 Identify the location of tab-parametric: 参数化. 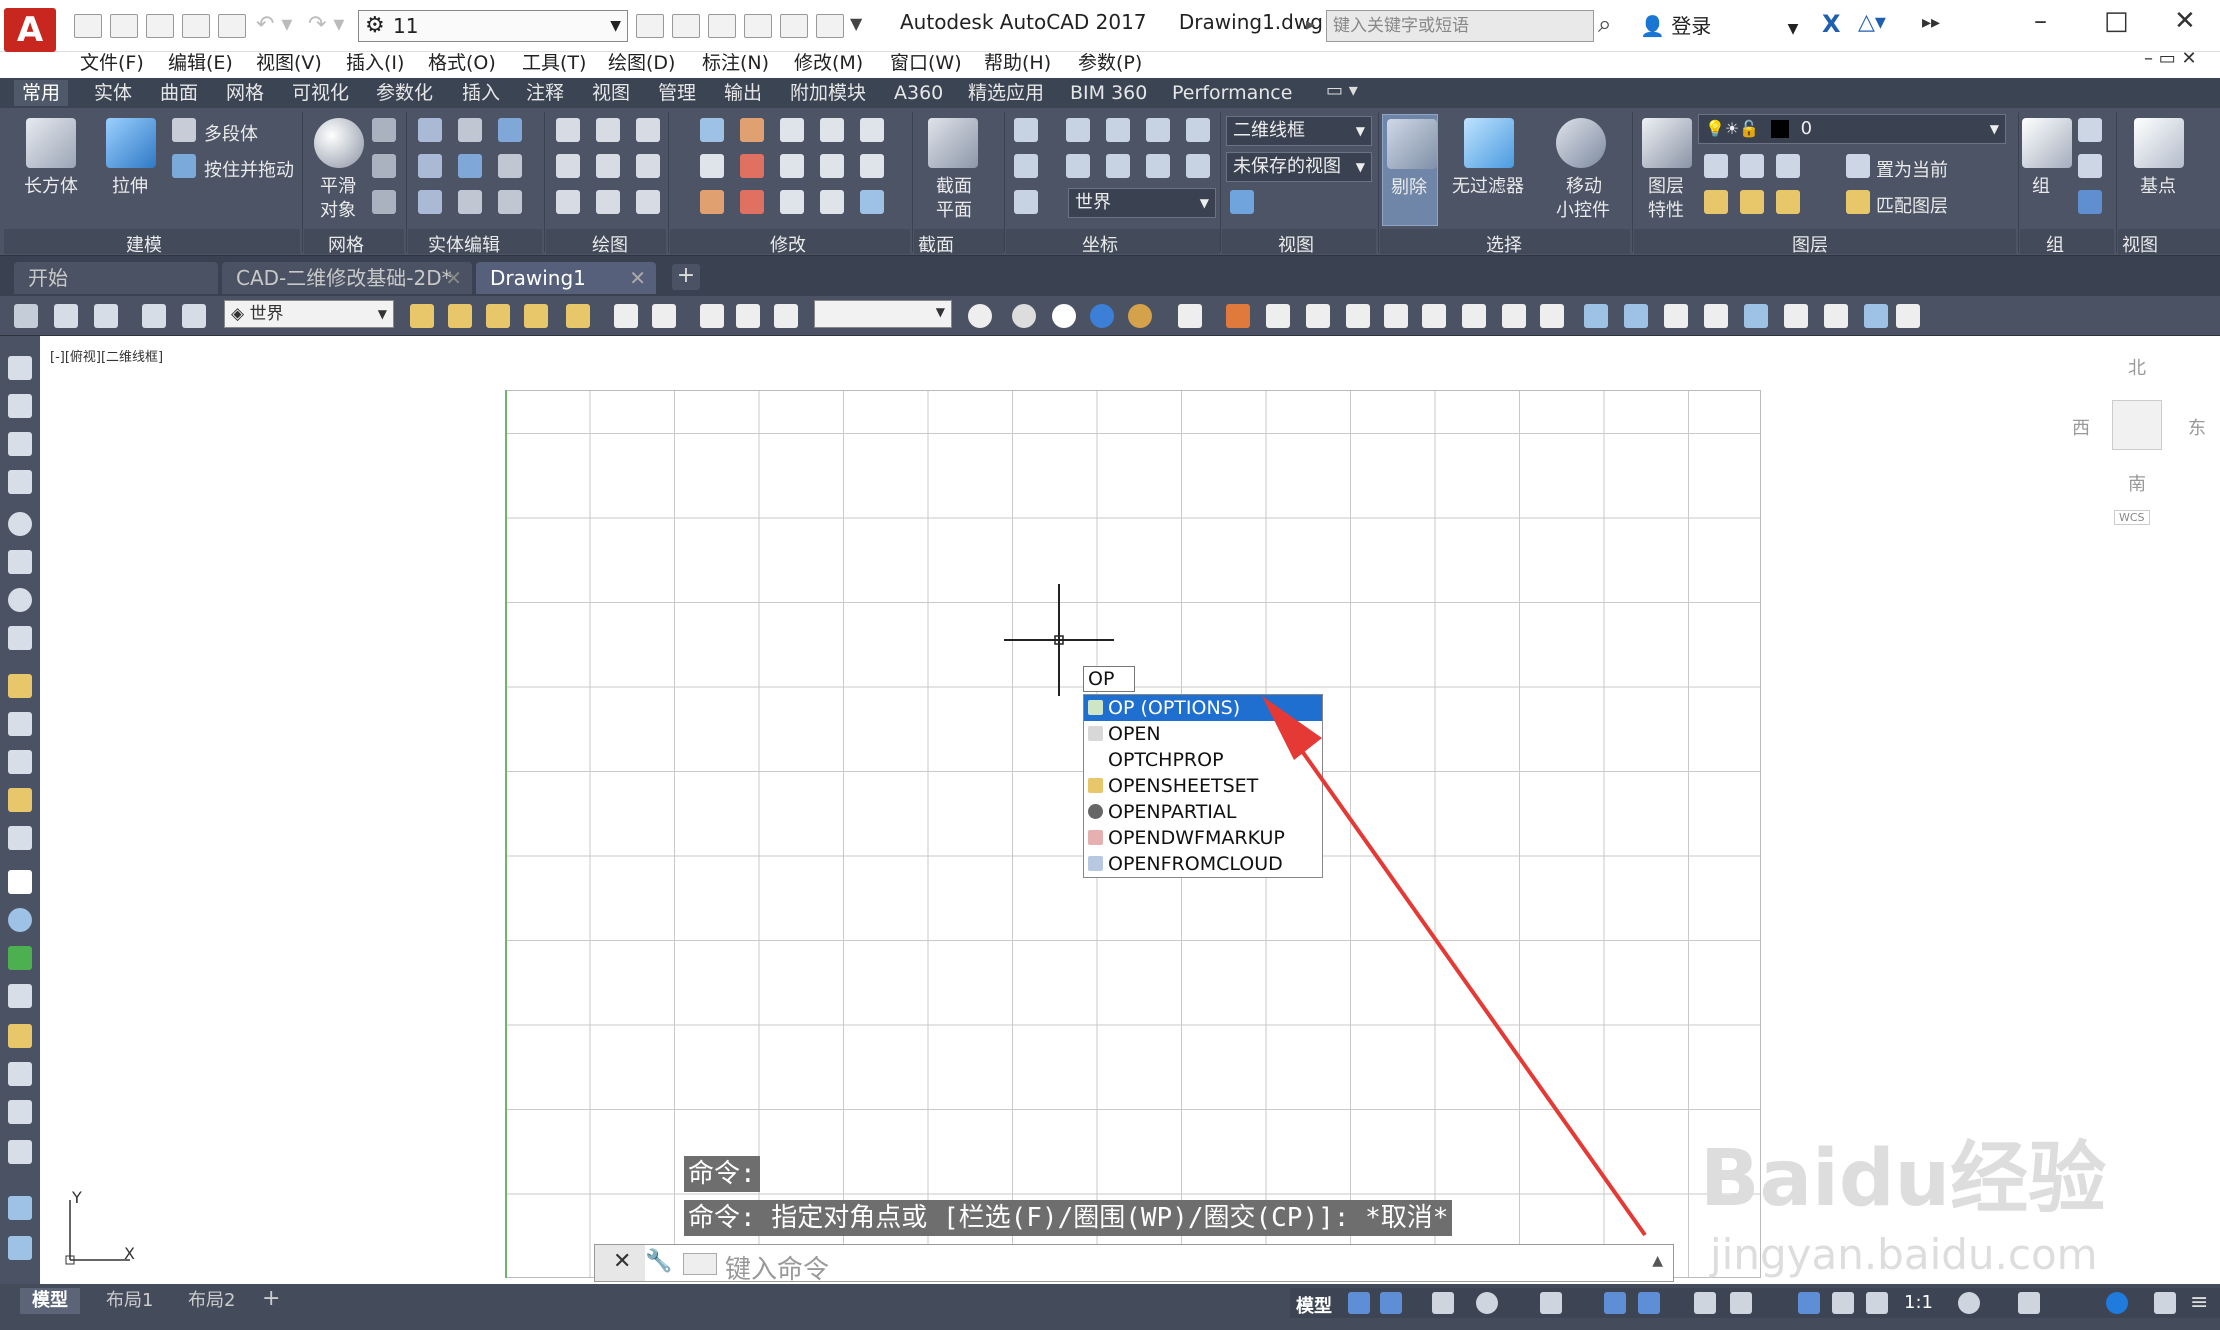
(404, 93).